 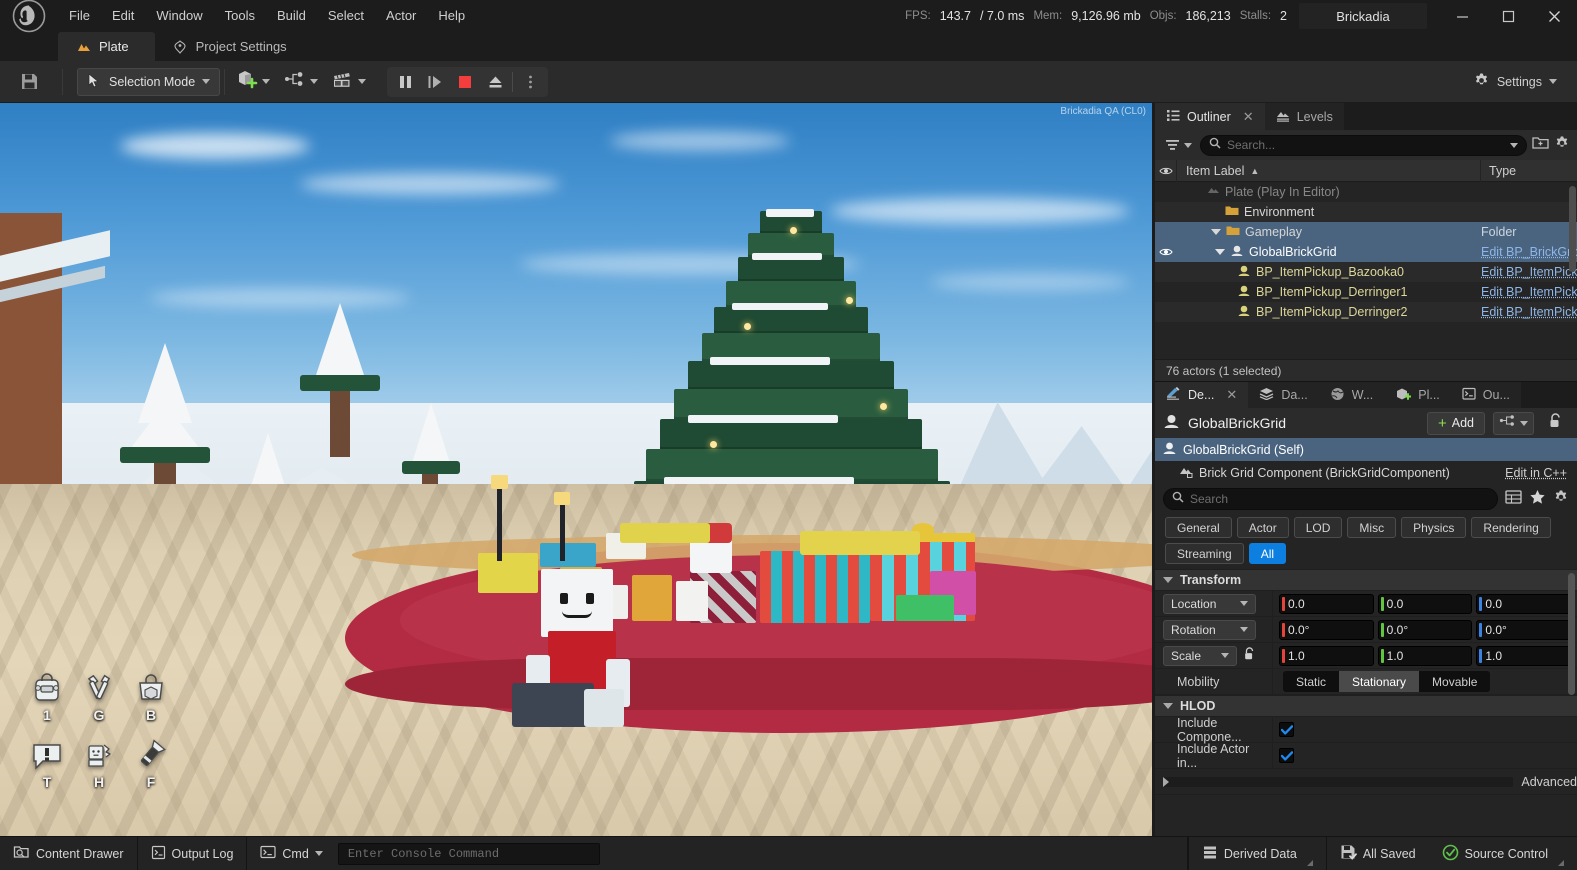 What do you see at coordinates (1529, 252) in the screenshot?
I see `row-type-cell: Edit BP_BrickGrid` at bounding box center [1529, 252].